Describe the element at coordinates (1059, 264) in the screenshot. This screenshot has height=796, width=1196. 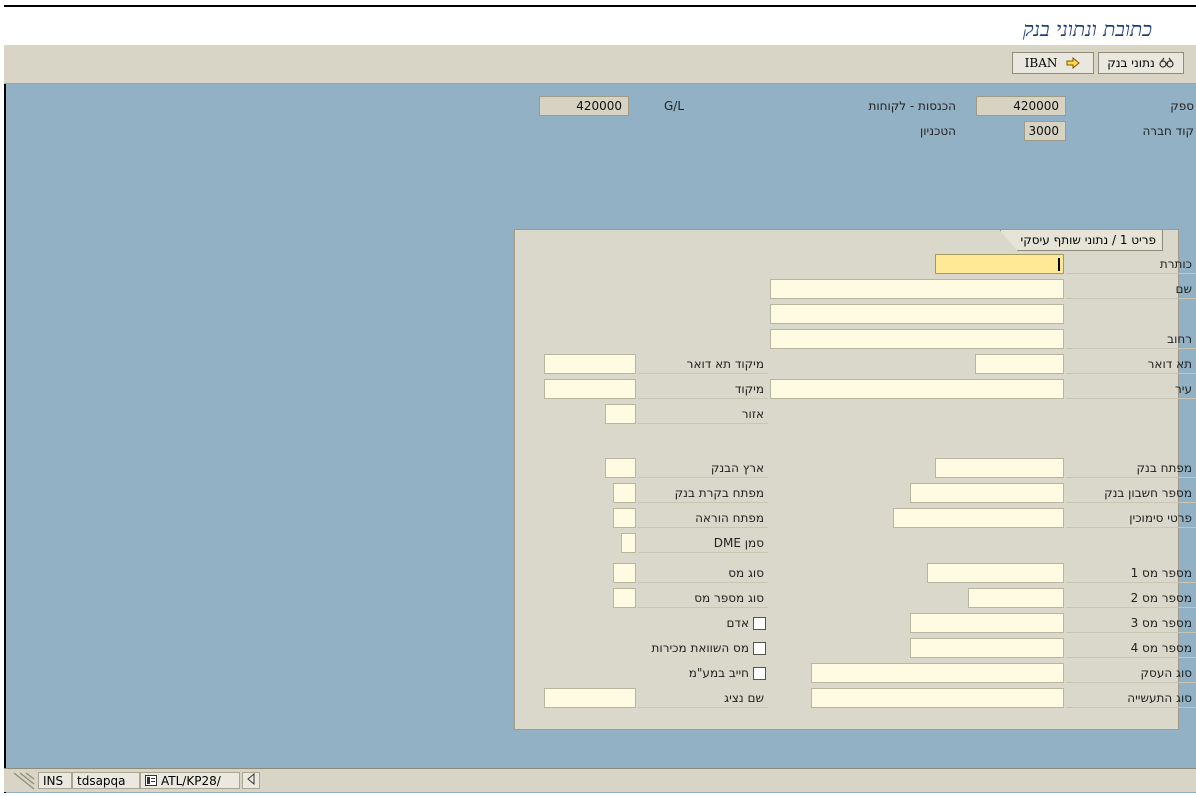
I see `text-cursor` at that location.